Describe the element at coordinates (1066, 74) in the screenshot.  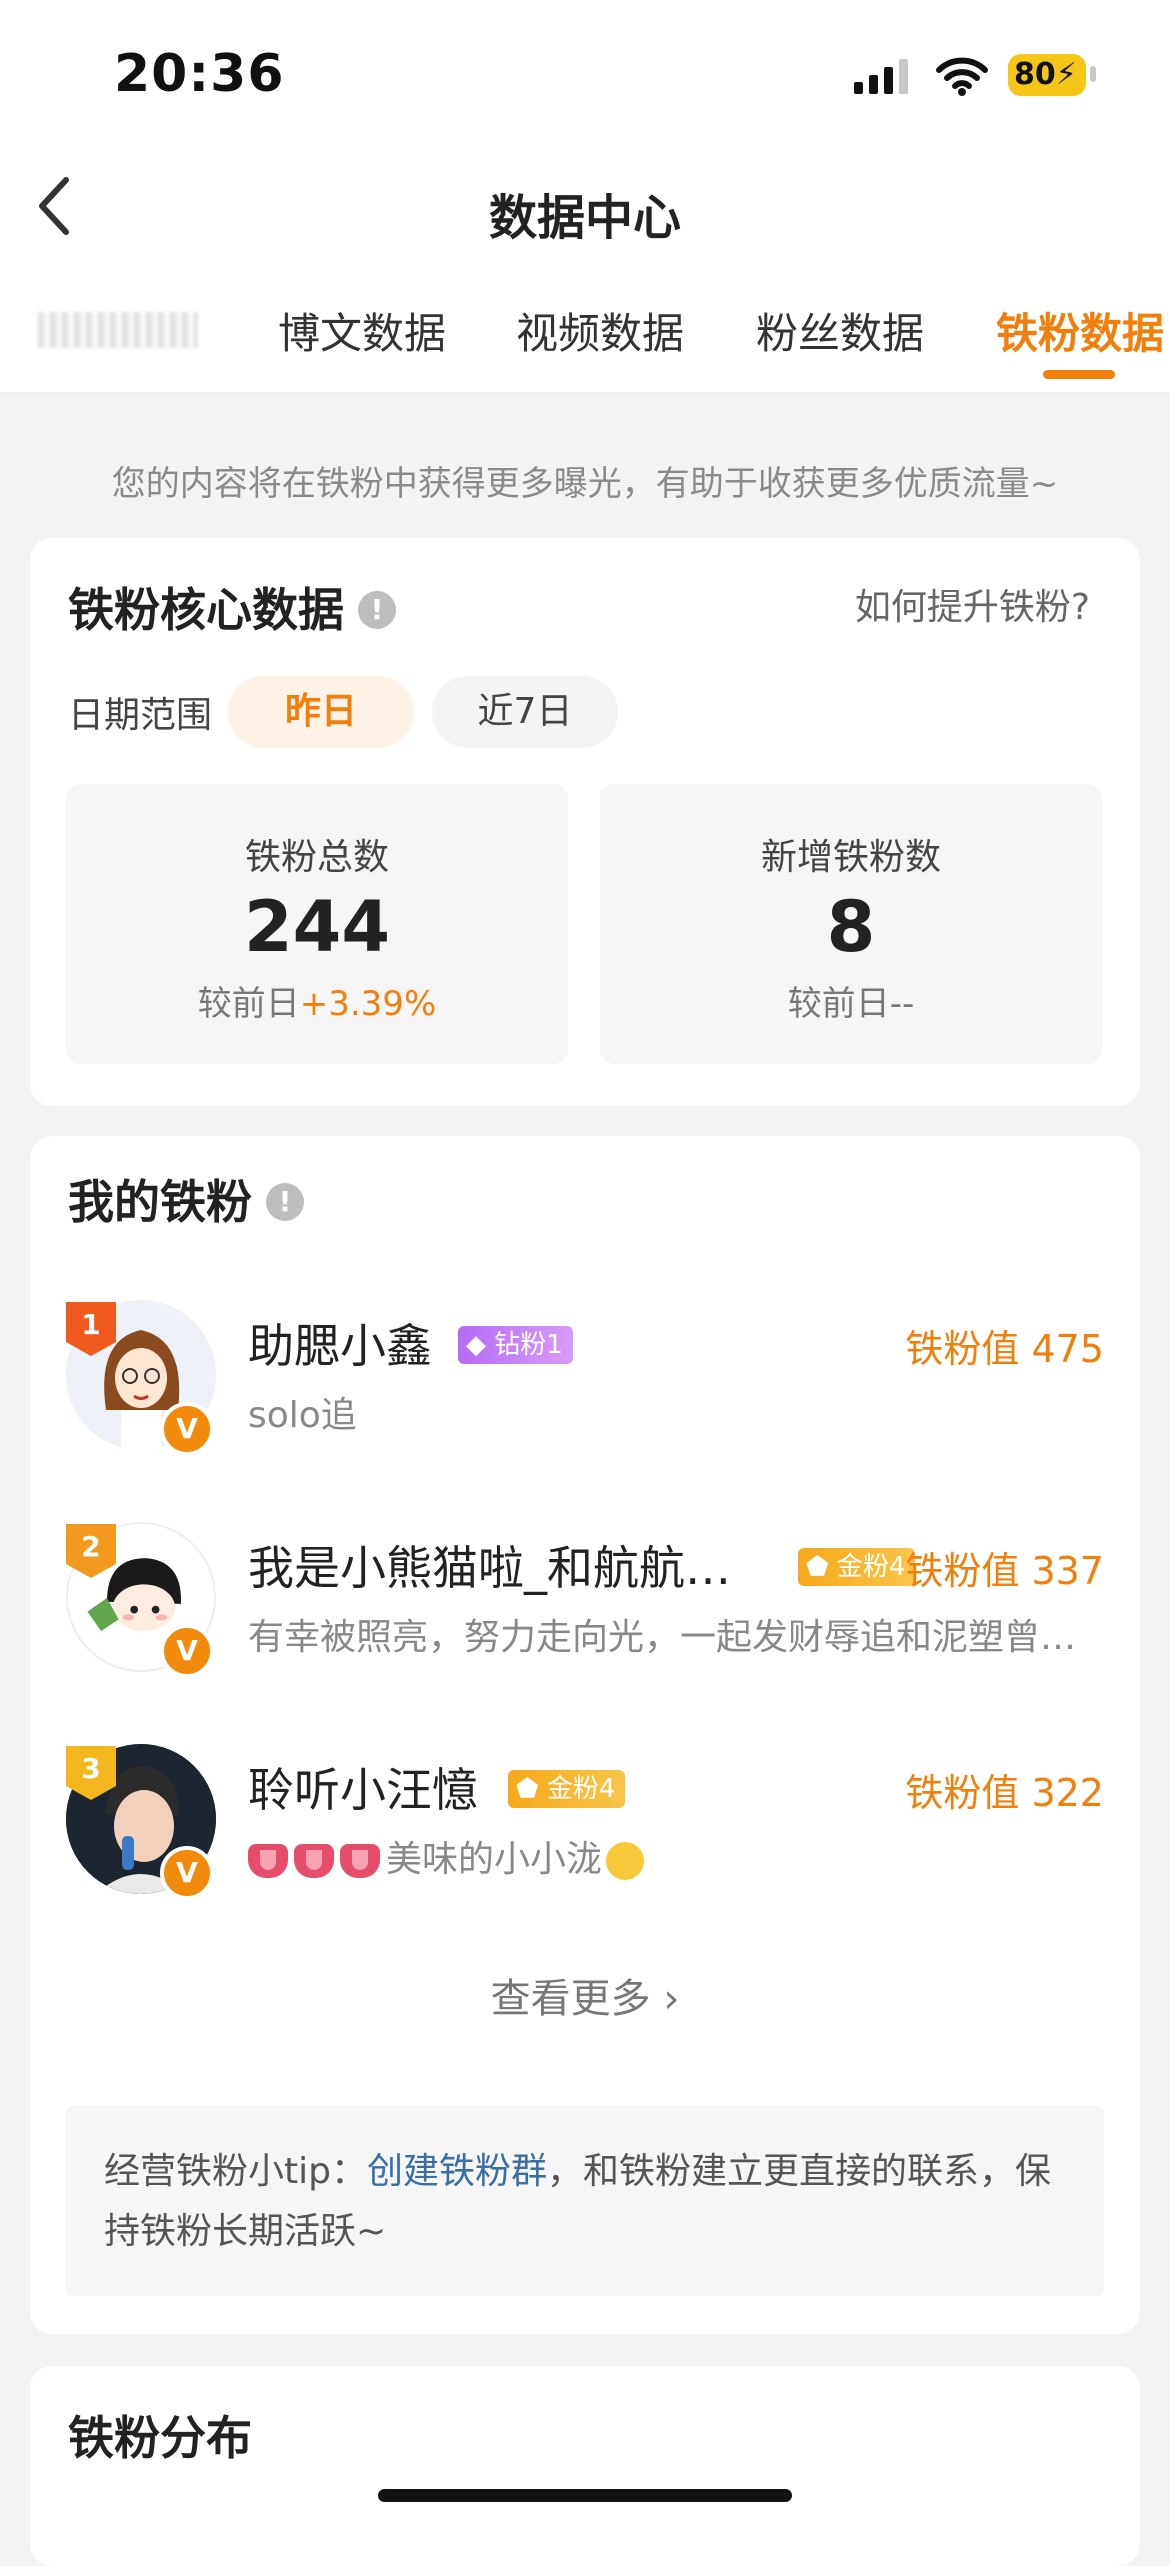
I see `charging-icon: ⚡` at that location.